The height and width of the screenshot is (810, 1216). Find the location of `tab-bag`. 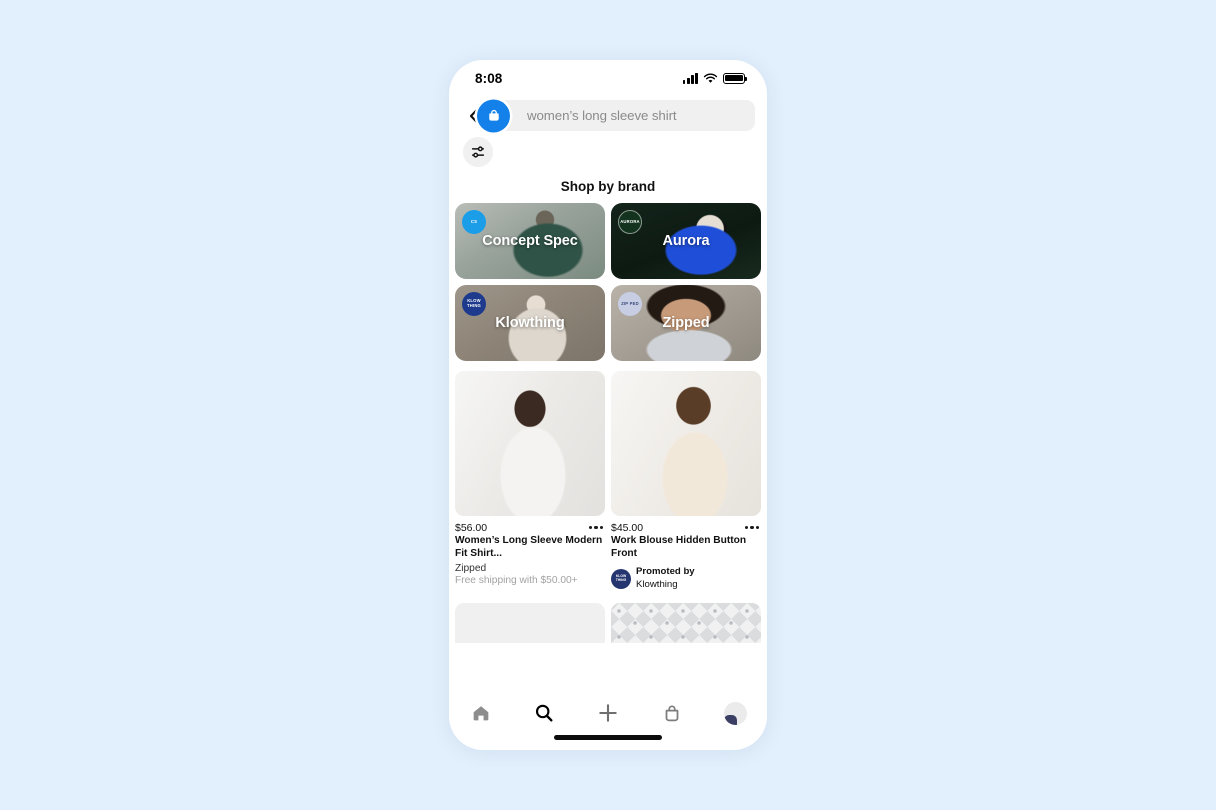

tab-bag is located at coordinates (672, 713).